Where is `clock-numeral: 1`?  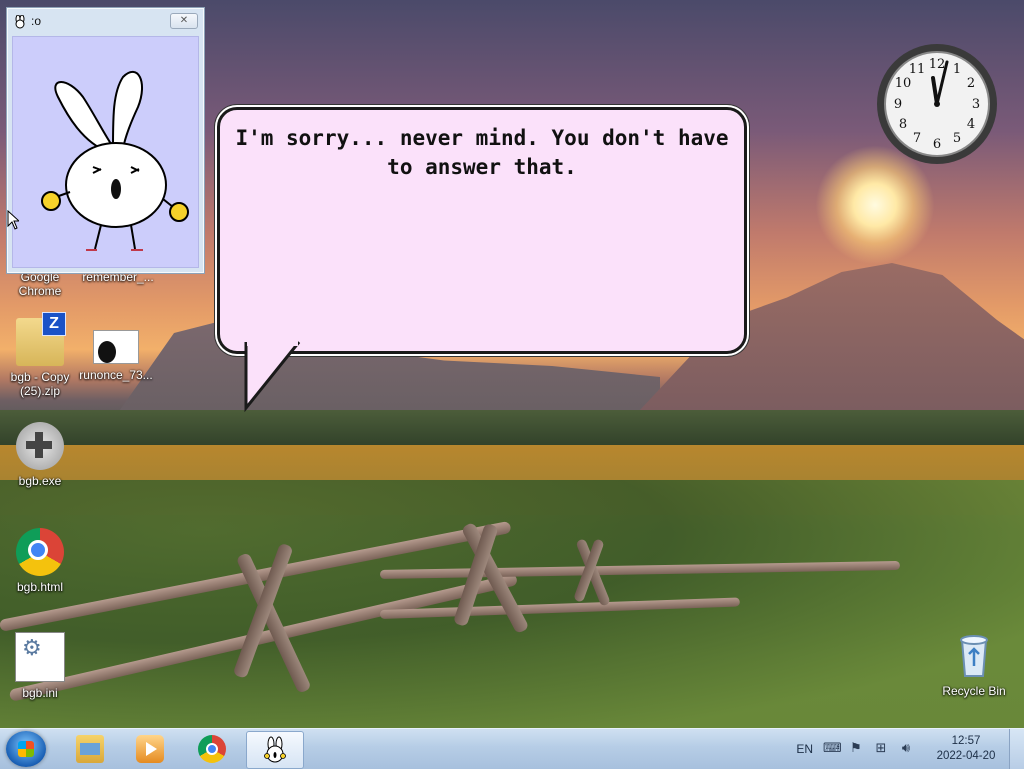 clock-numeral: 1 is located at coordinates (957, 69).